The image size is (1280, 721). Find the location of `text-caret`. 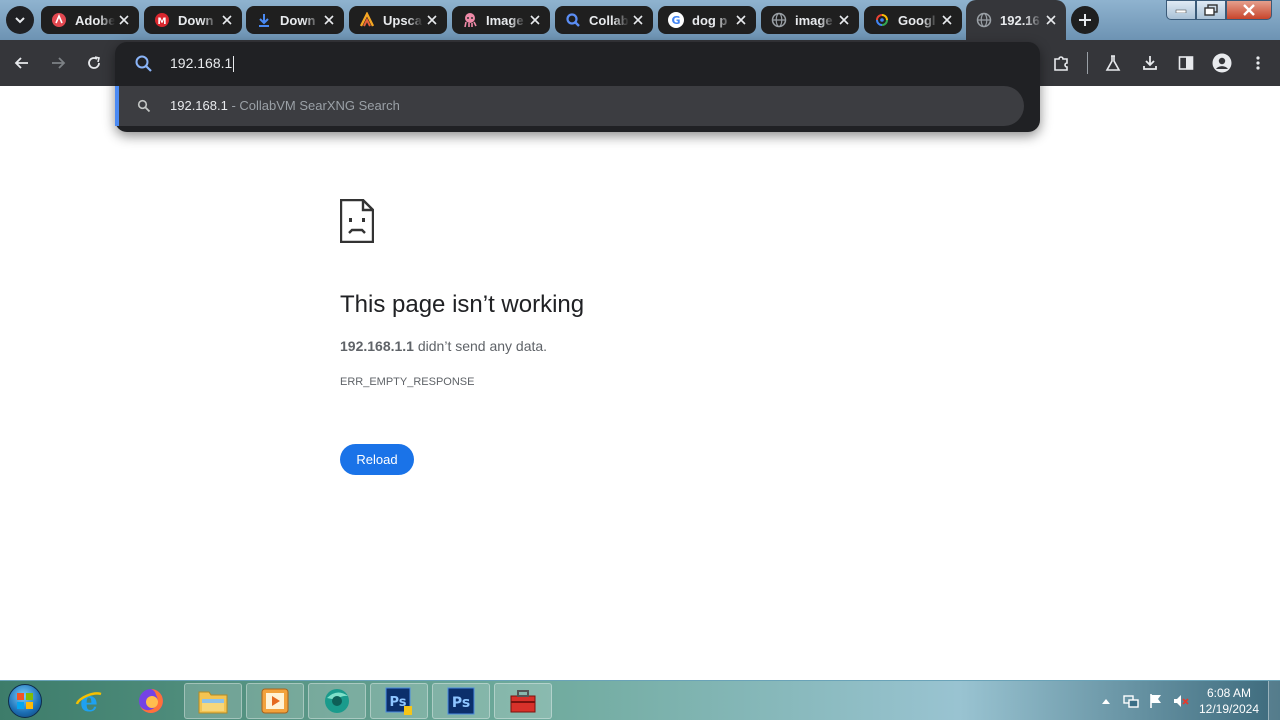

text-caret is located at coordinates (234, 64).